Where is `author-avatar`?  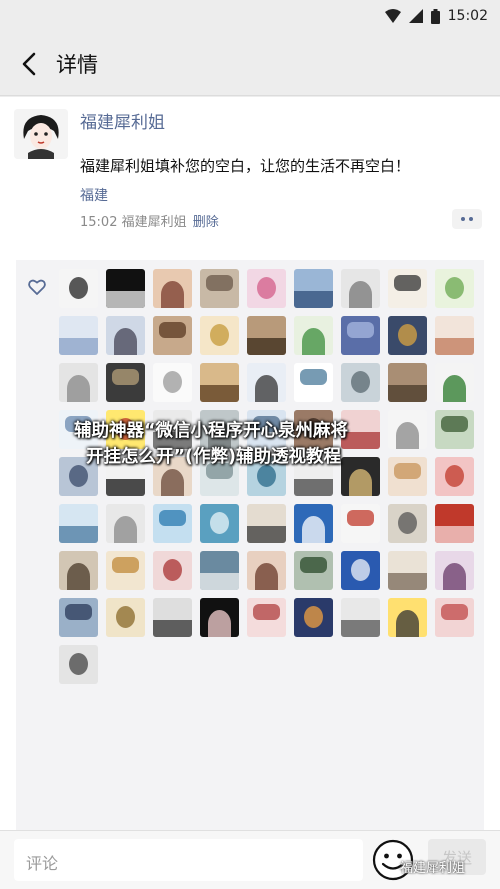 author-avatar is located at coordinates (41, 134).